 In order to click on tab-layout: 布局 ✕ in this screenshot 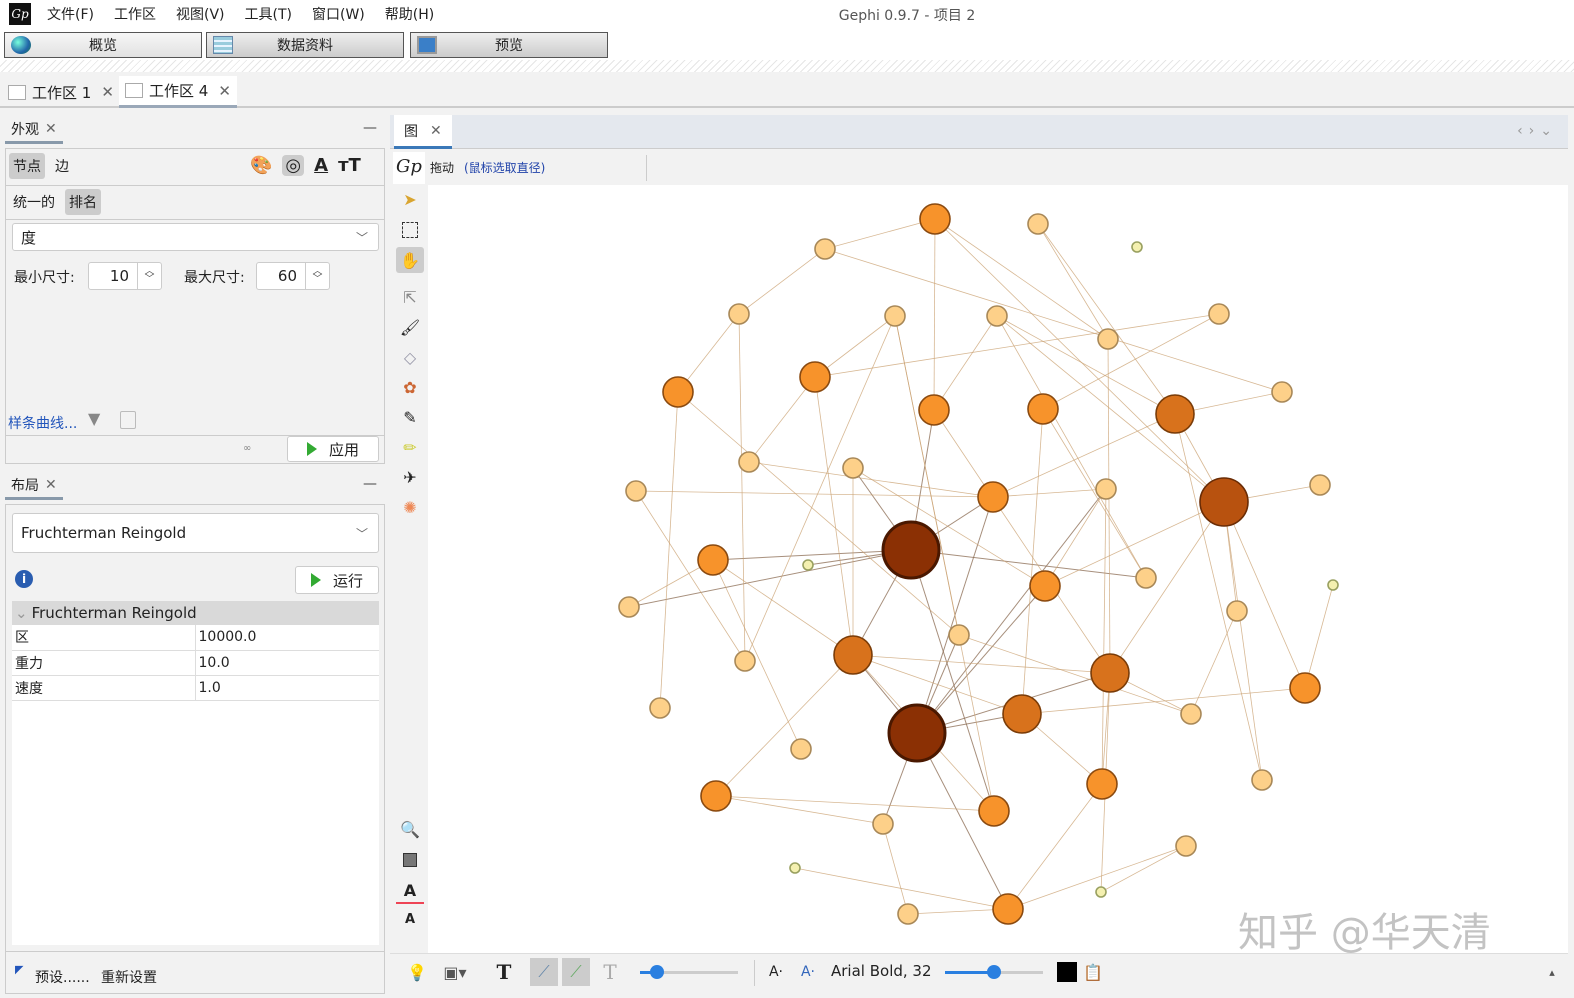, I will do `click(34, 486)`.